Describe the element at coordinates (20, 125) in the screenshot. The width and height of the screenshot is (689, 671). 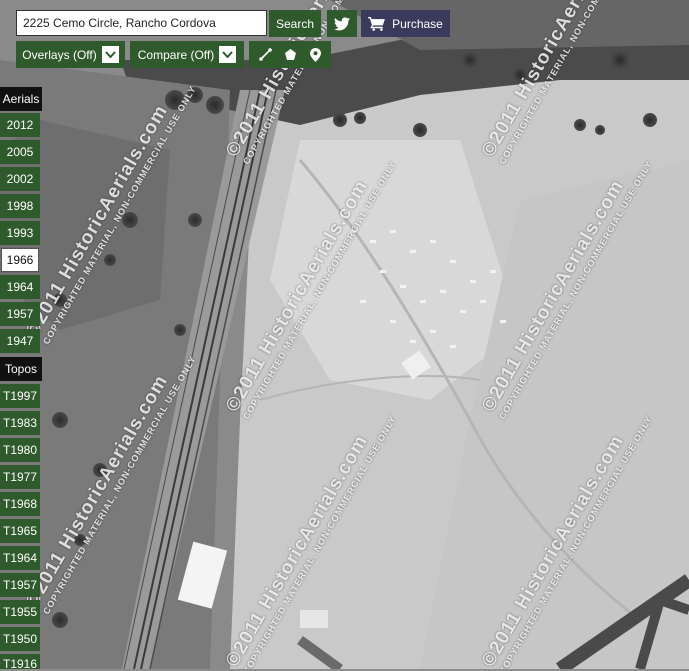
I see `aerial-year-2012: 2012` at that location.